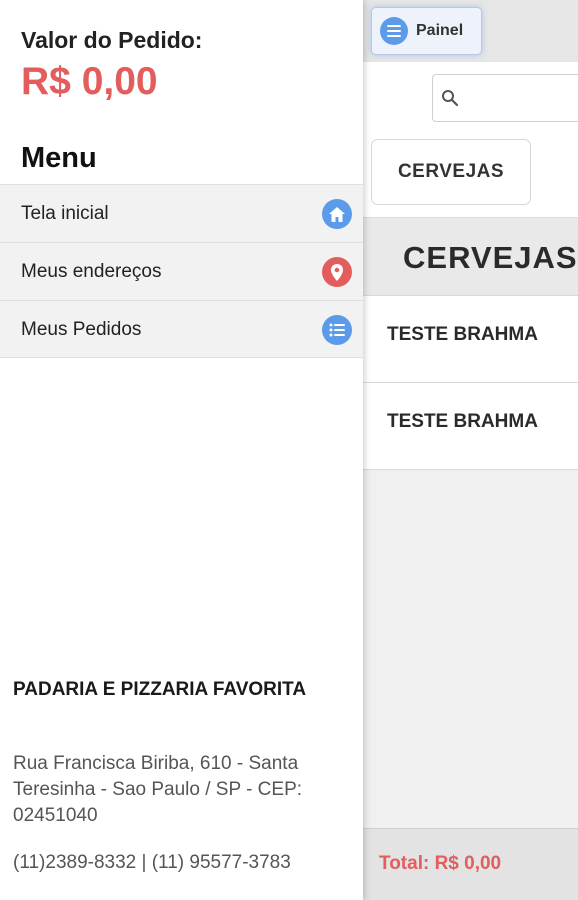 This screenshot has width=578, height=900. Describe the element at coordinates (451, 172) in the screenshot. I see `category-tab-cervejas: CERVEJAS` at that location.